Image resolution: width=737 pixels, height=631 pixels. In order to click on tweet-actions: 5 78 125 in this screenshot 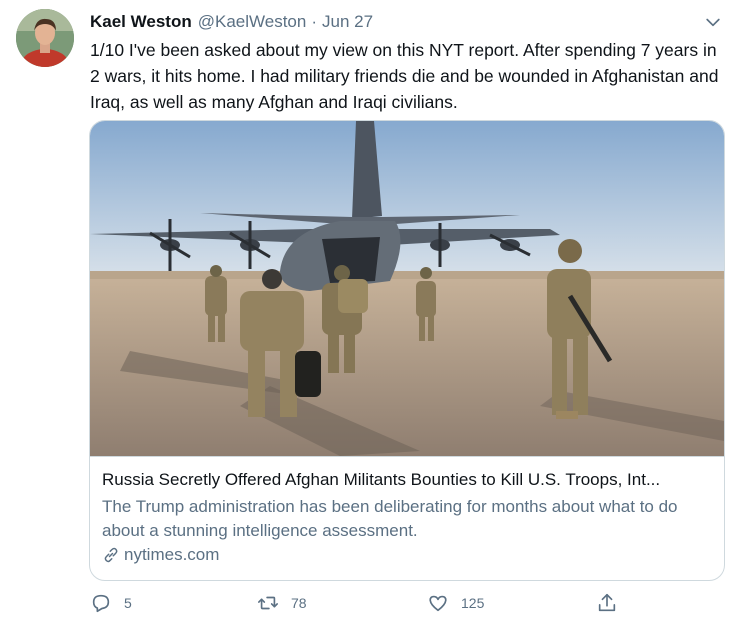, I will do `click(358, 607)`.